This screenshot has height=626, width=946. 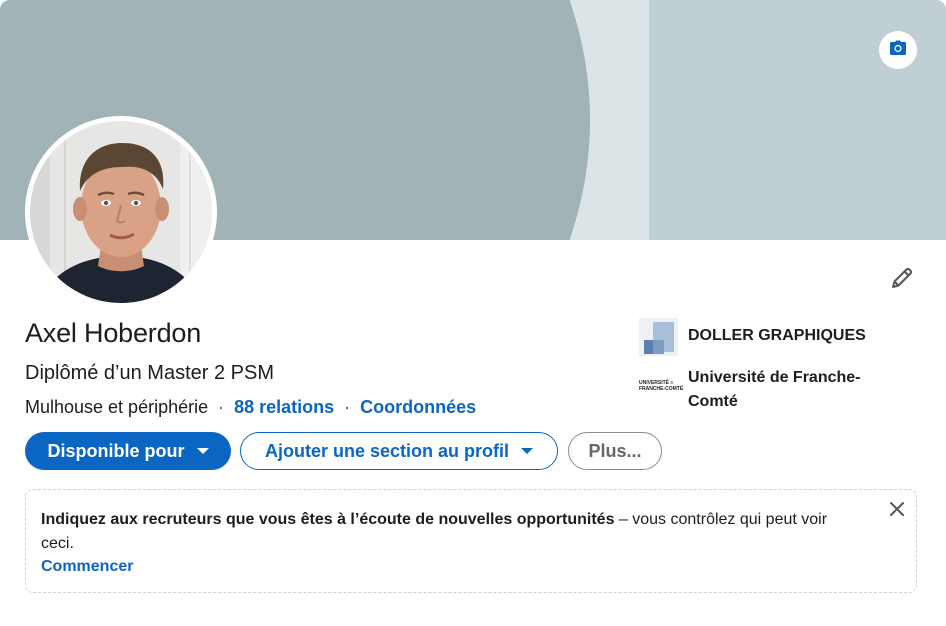 I want to click on school-logo: UNIVERSITÉ ≡ FRANCHE-COMTÉ, so click(x=661, y=385).